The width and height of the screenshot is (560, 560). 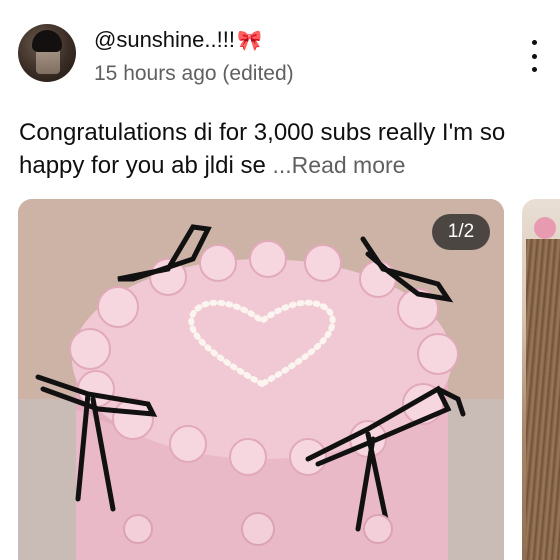 What do you see at coordinates (194, 73) in the screenshot?
I see `timestamp: 15 hours ago (edited)` at bounding box center [194, 73].